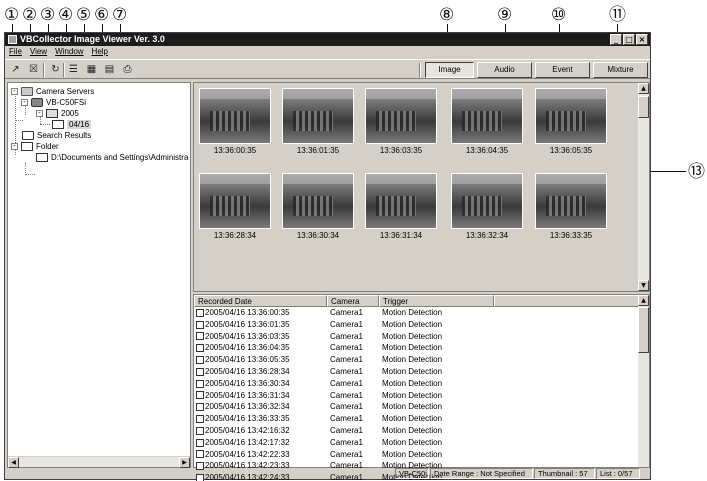 The height and width of the screenshot is (481, 707). Describe the element at coordinates (57, 113) in the screenshot. I see `tree-item-year: - 2005` at that location.